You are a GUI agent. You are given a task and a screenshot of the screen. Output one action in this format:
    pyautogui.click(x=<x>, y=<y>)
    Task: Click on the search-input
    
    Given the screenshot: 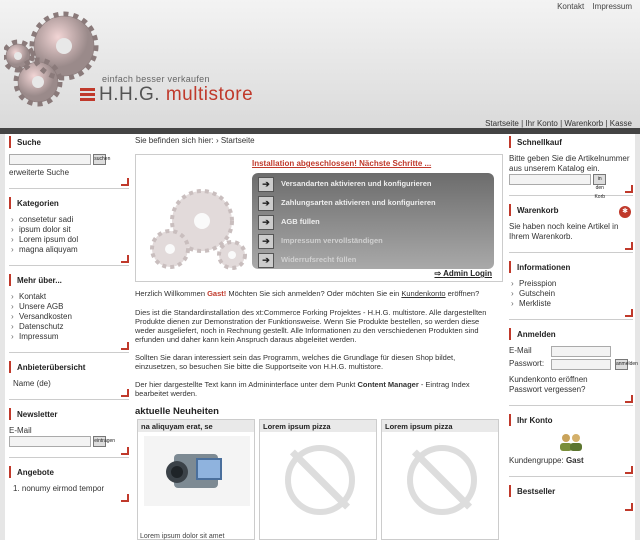 What is the action you would take?
    pyautogui.click(x=50, y=159)
    